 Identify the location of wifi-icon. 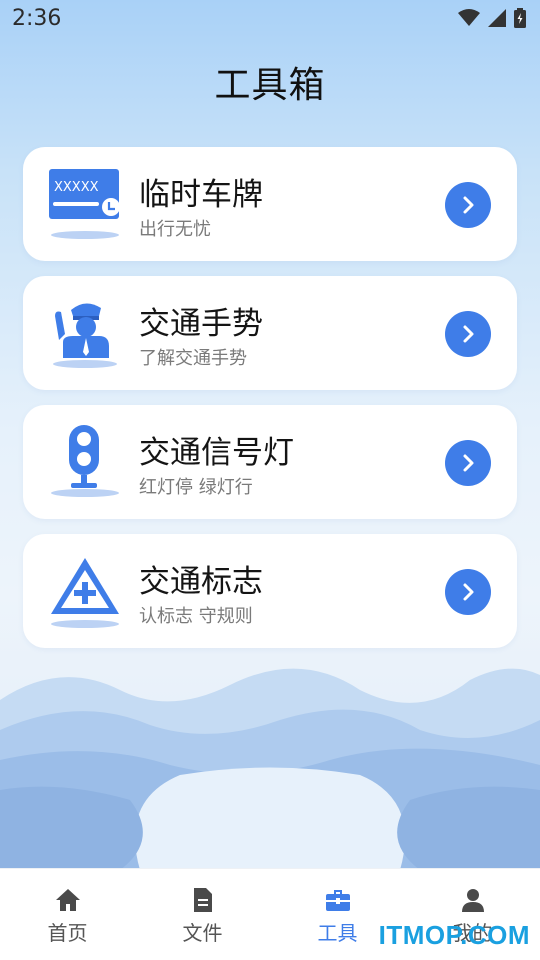
(469, 17).